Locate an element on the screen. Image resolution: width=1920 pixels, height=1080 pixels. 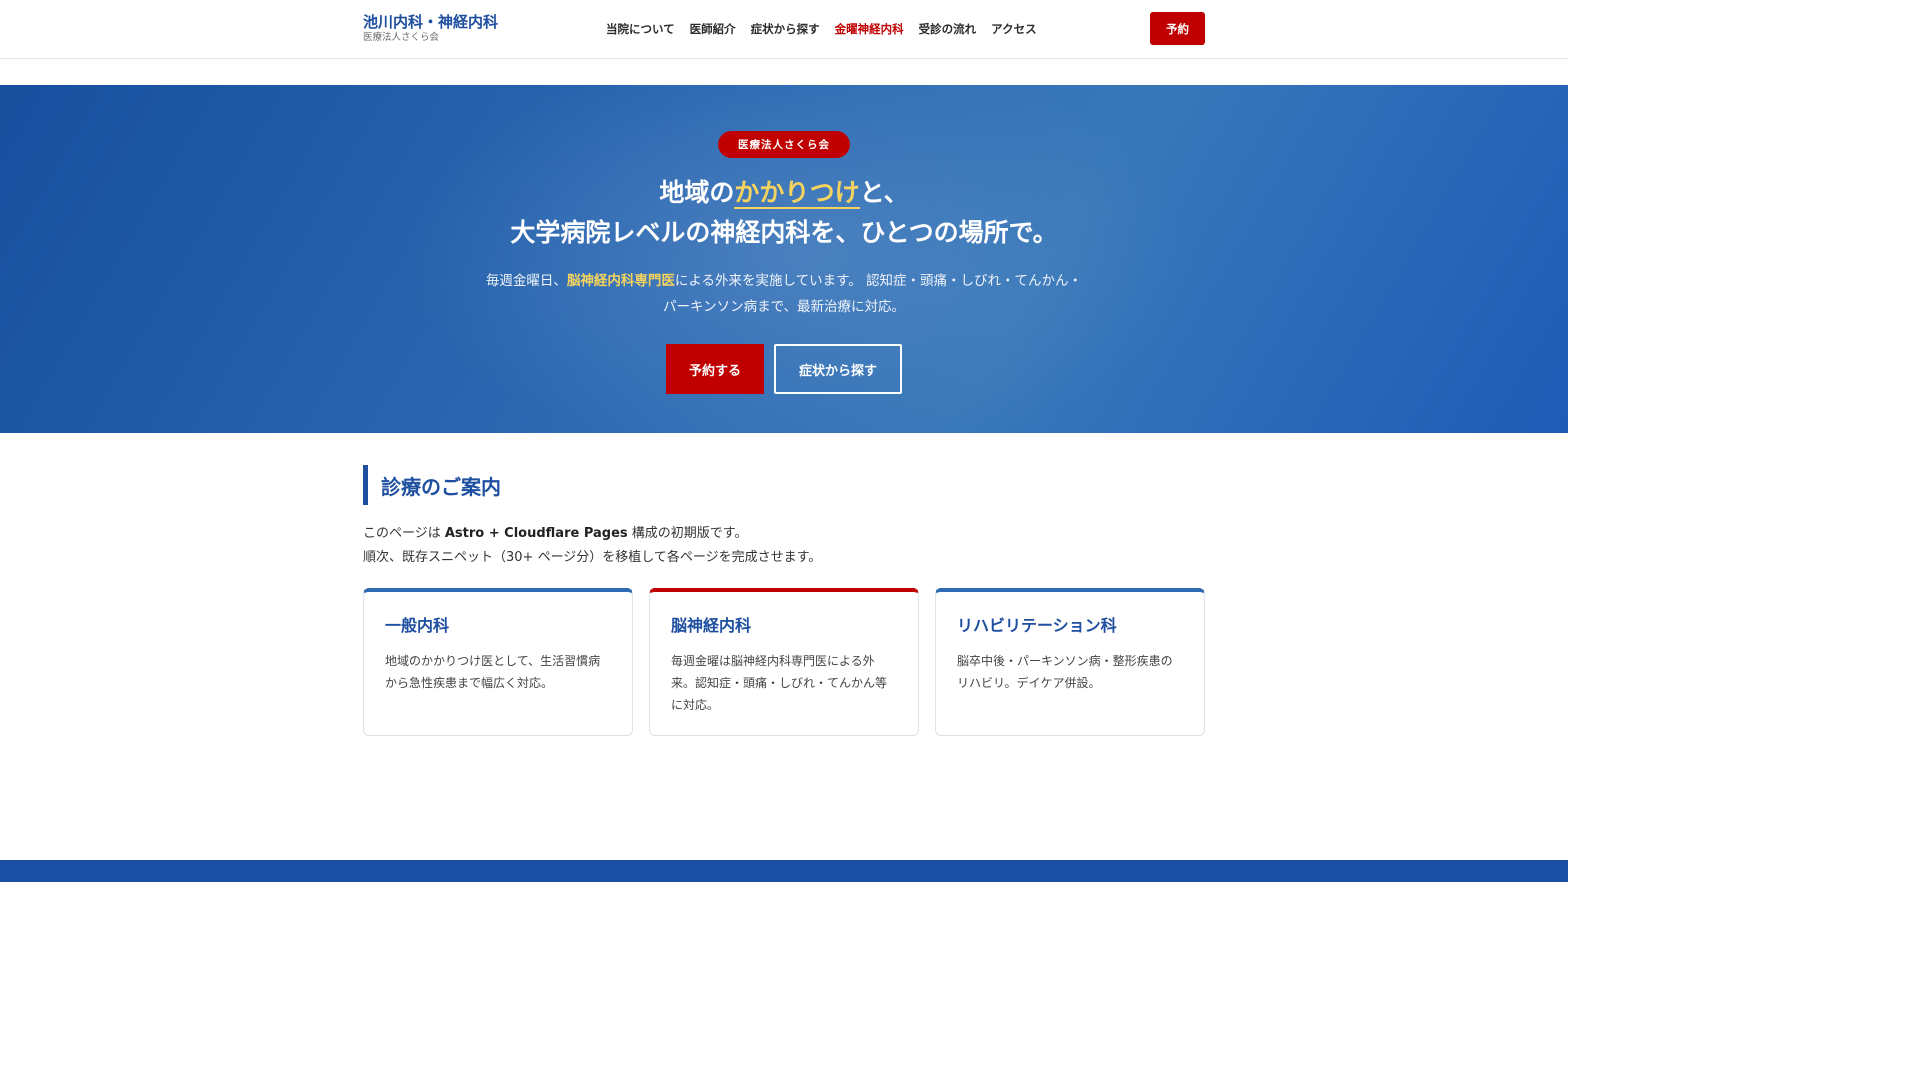
nav-item-symptoms: 症状から探す is located at coordinates (785, 29).